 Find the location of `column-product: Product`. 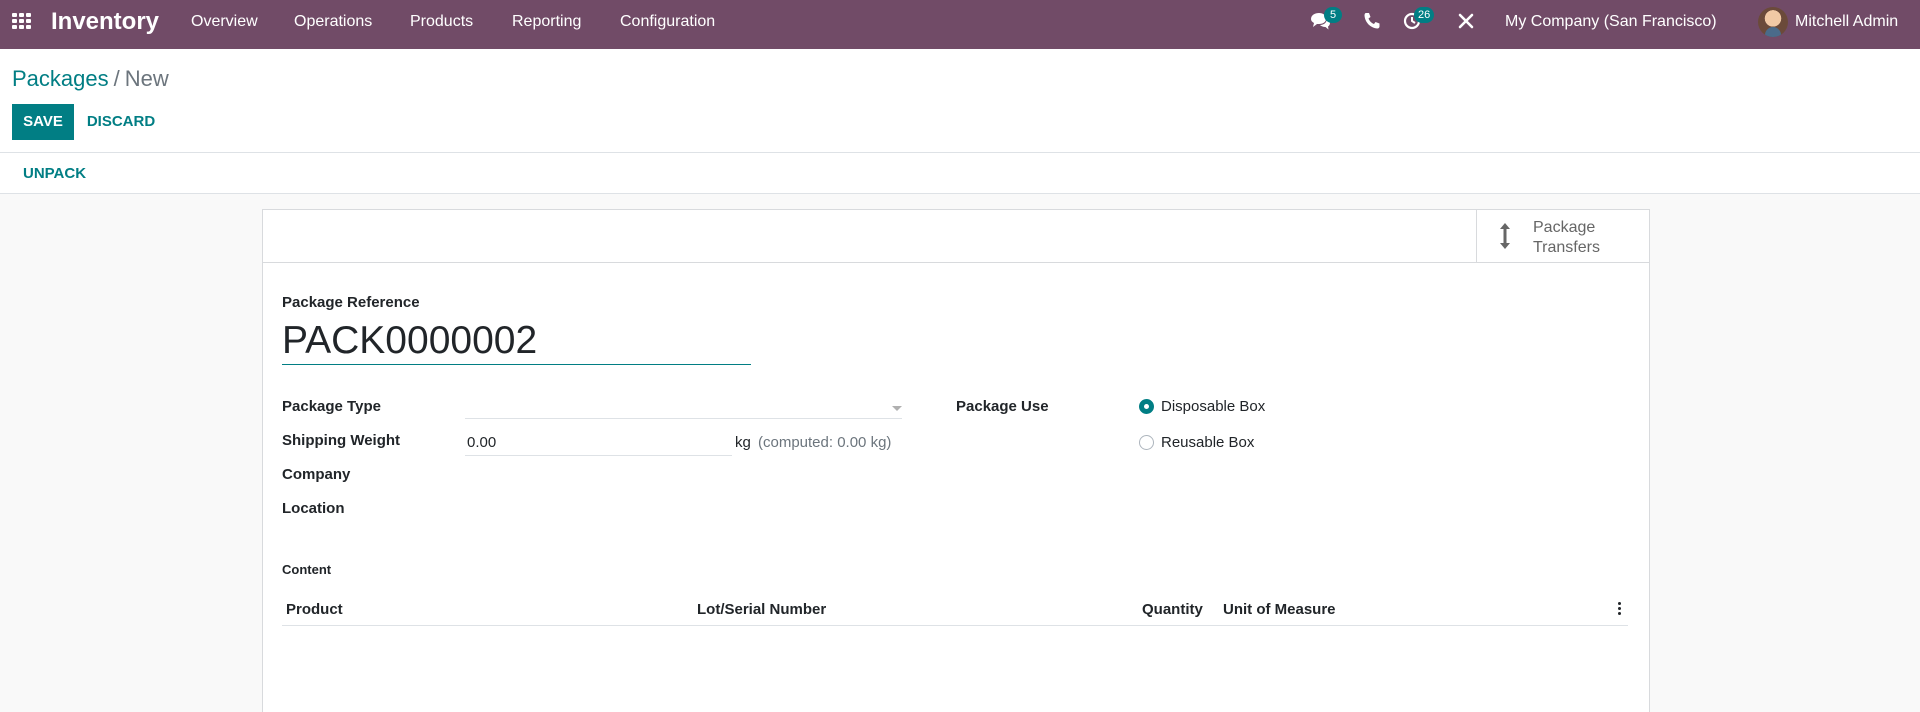

column-product: Product is located at coordinates (314, 609).